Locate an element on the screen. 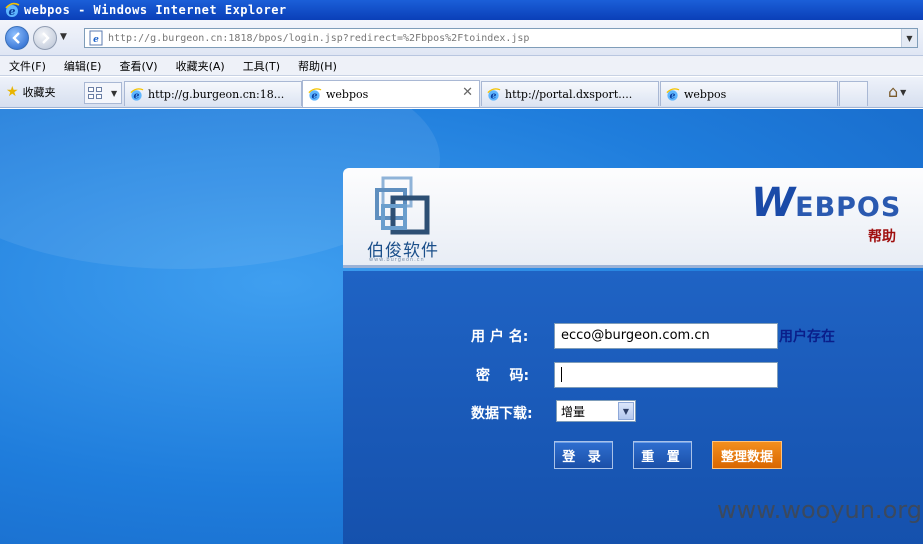  logo-squares-icon is located at coordinates (402, 205).